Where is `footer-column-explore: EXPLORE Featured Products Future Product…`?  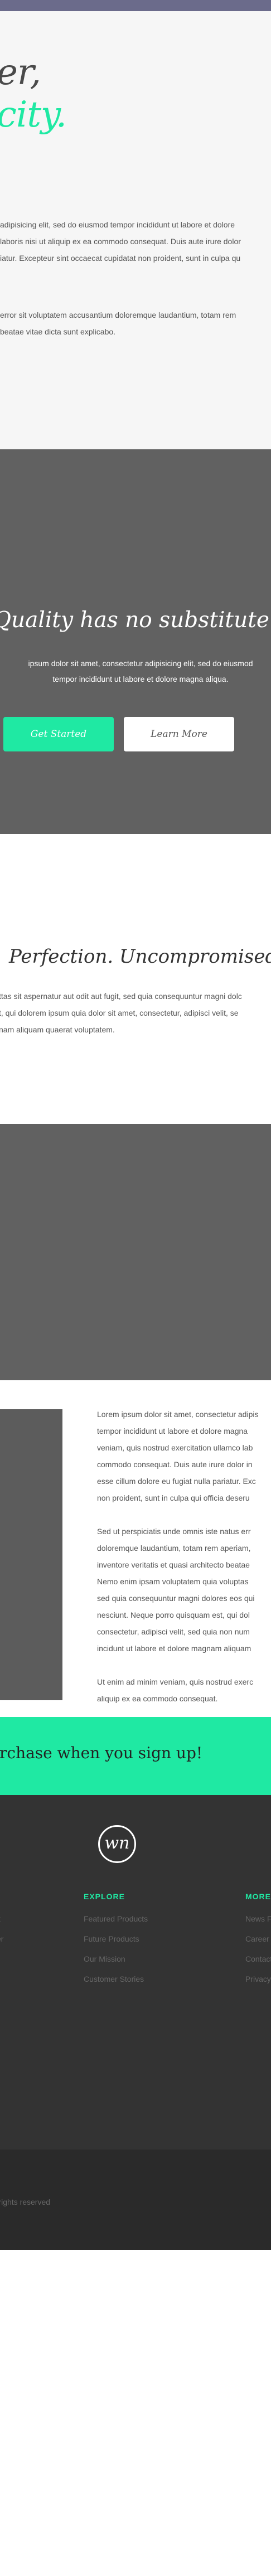
footer-column-explore: EXPLORE Featured Products Future Product… is located at coordinates (116, 1940).